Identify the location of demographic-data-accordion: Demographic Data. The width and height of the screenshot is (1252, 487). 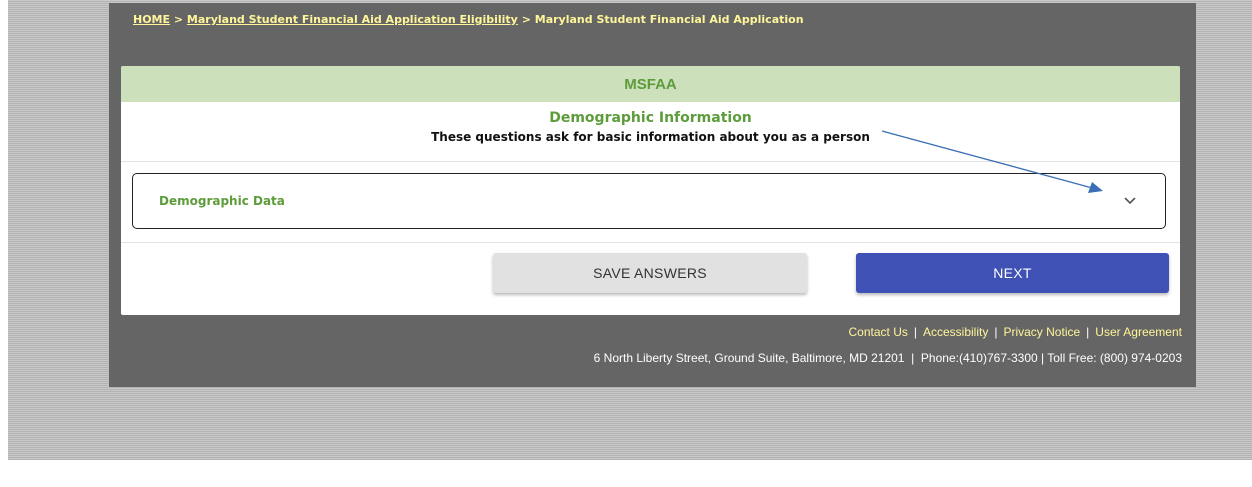
(649, 201).